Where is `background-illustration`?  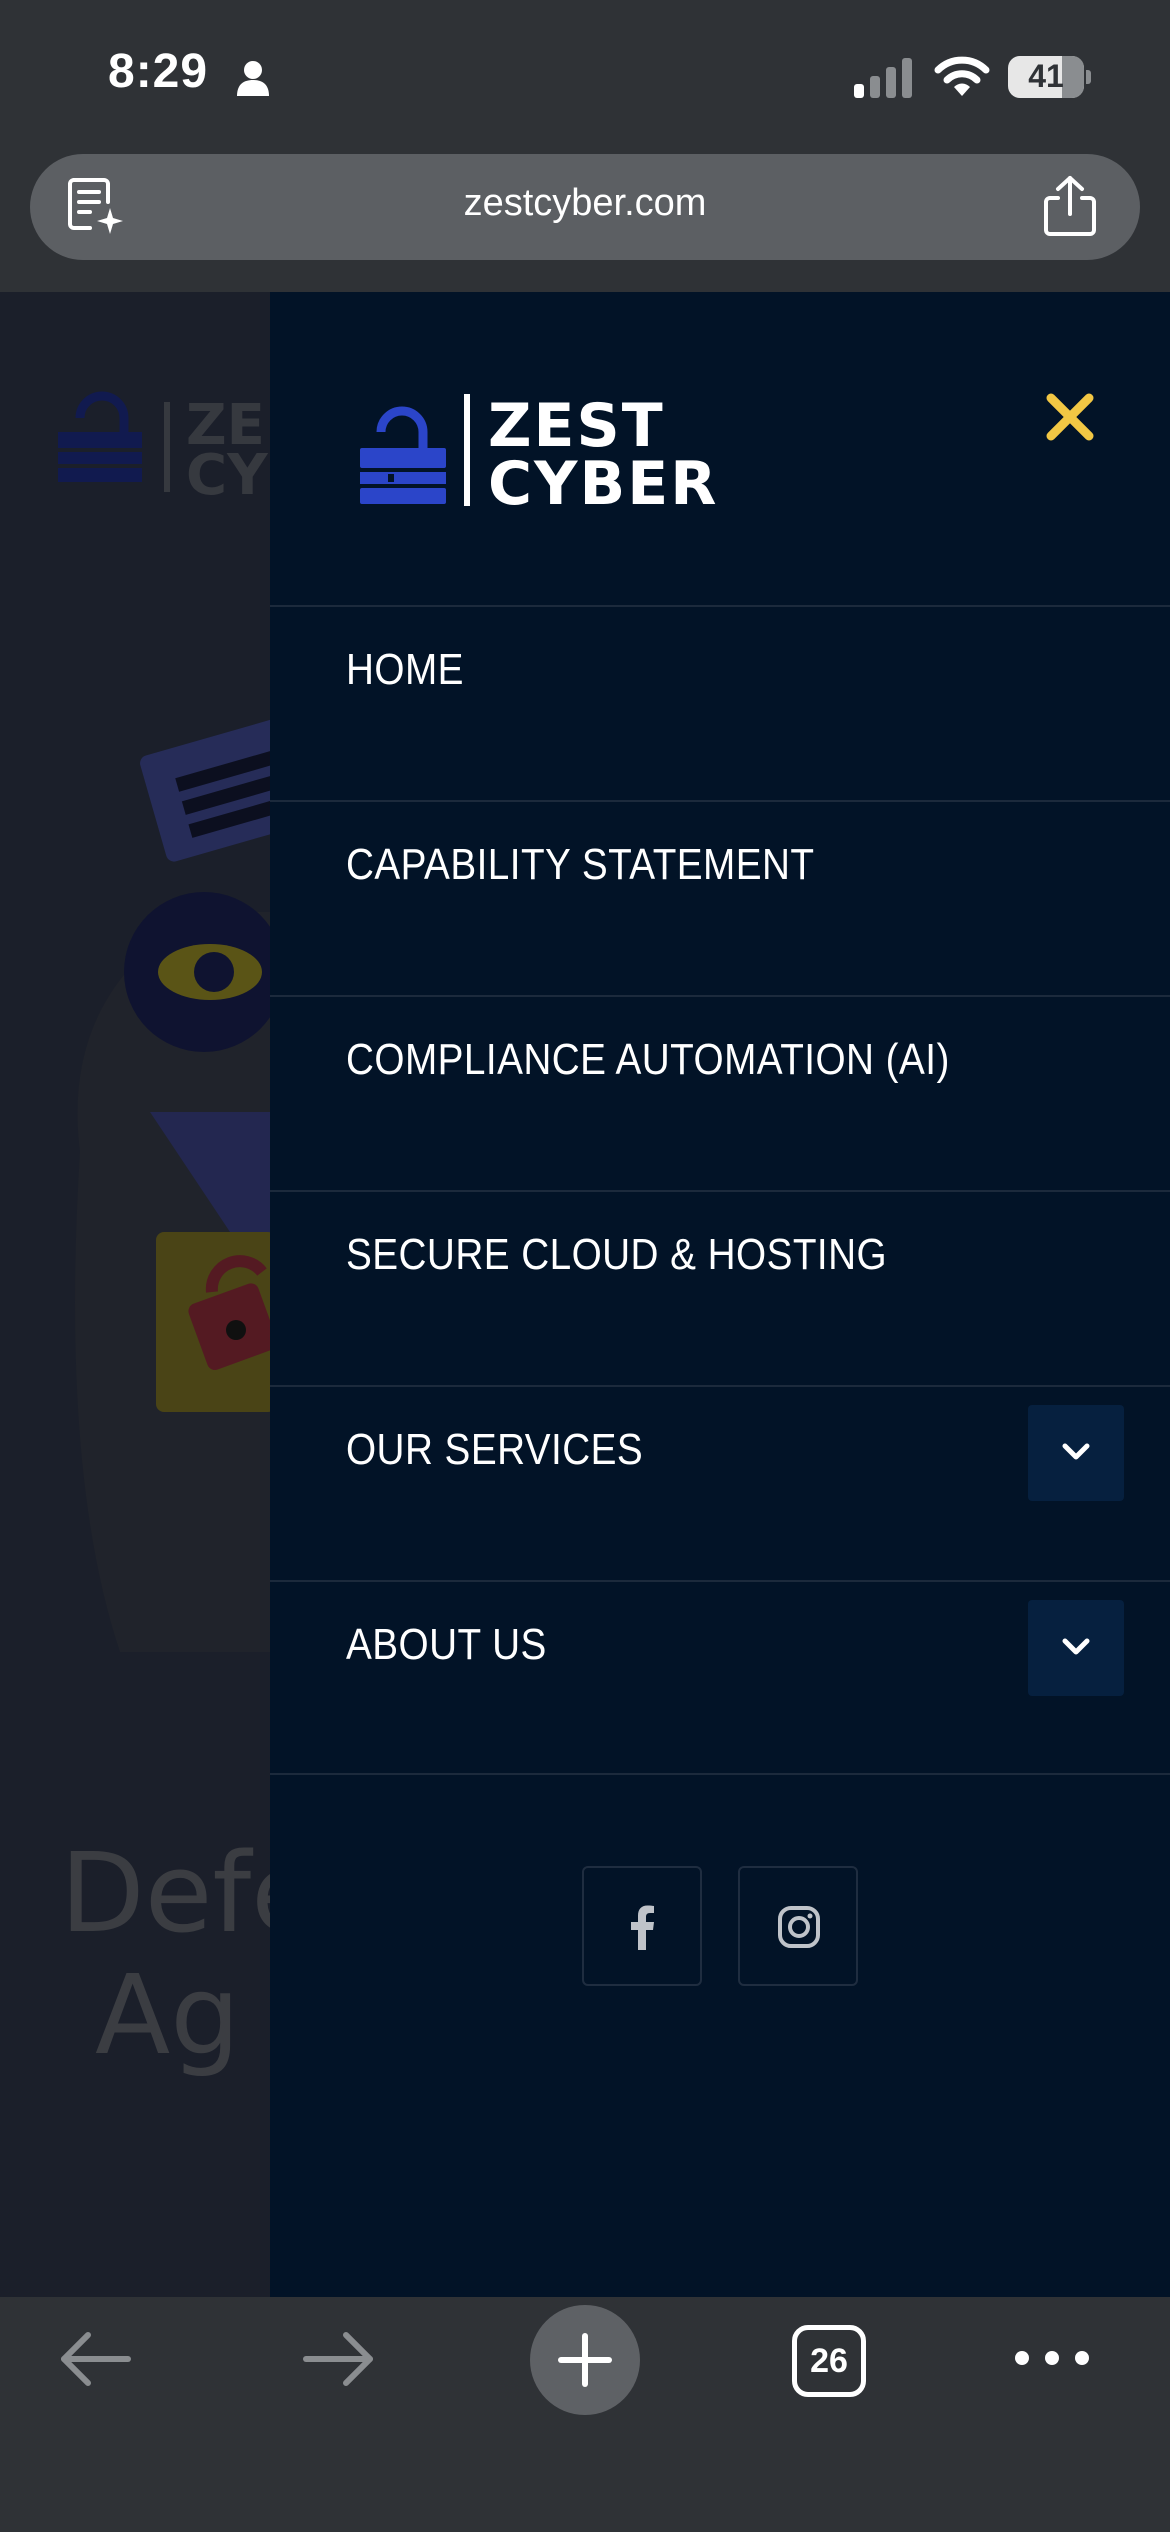
background-illustration is located at coordinates (172, 1185).